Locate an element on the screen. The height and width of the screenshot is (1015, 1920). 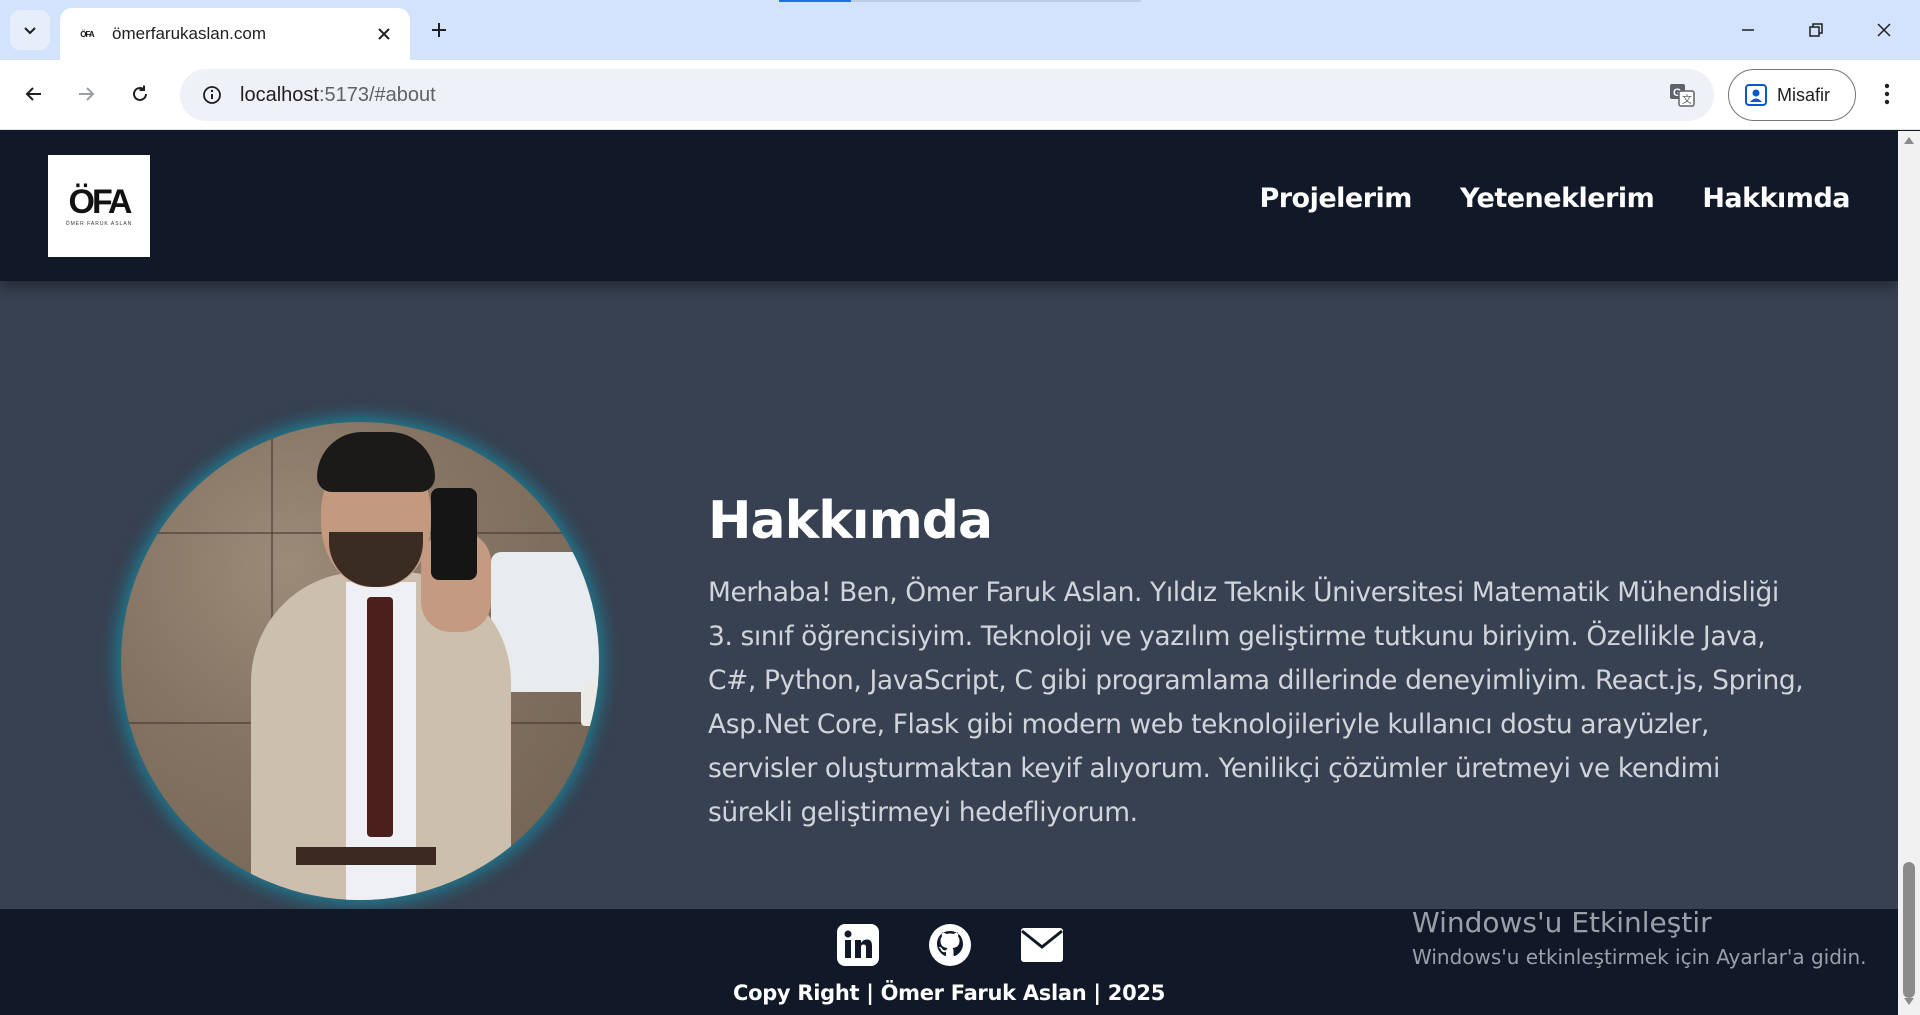
browser-tab: ÖFA ömerfarukaslan.com is located at coordinates (235, 34).